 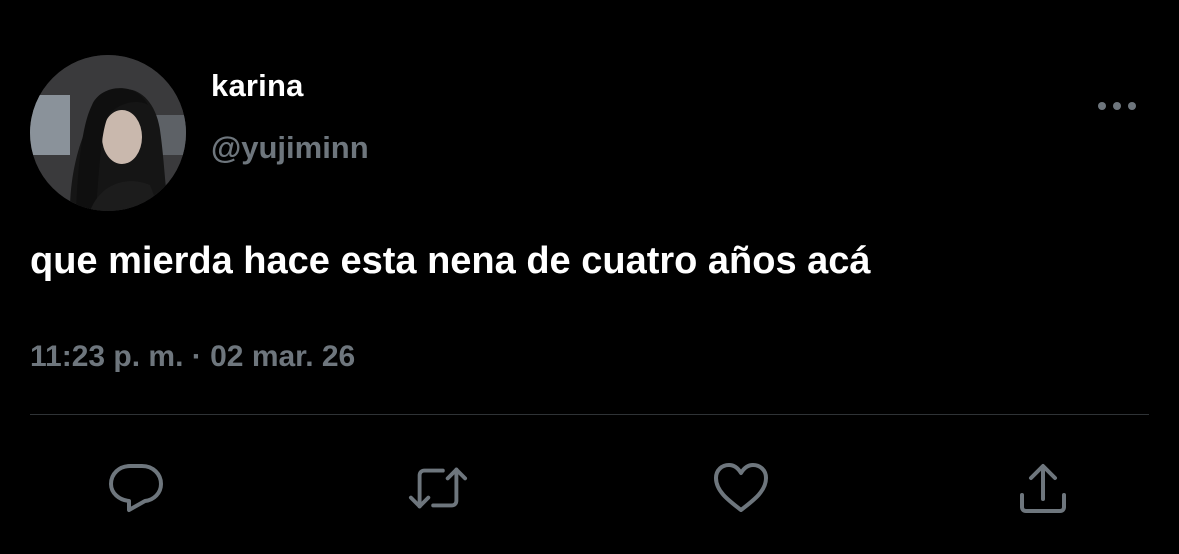 What do you see at coordinates (106, 356) in the screenshot?
I see `tweet-time: 11:23 p. m.` at bounding box center [106, 356].